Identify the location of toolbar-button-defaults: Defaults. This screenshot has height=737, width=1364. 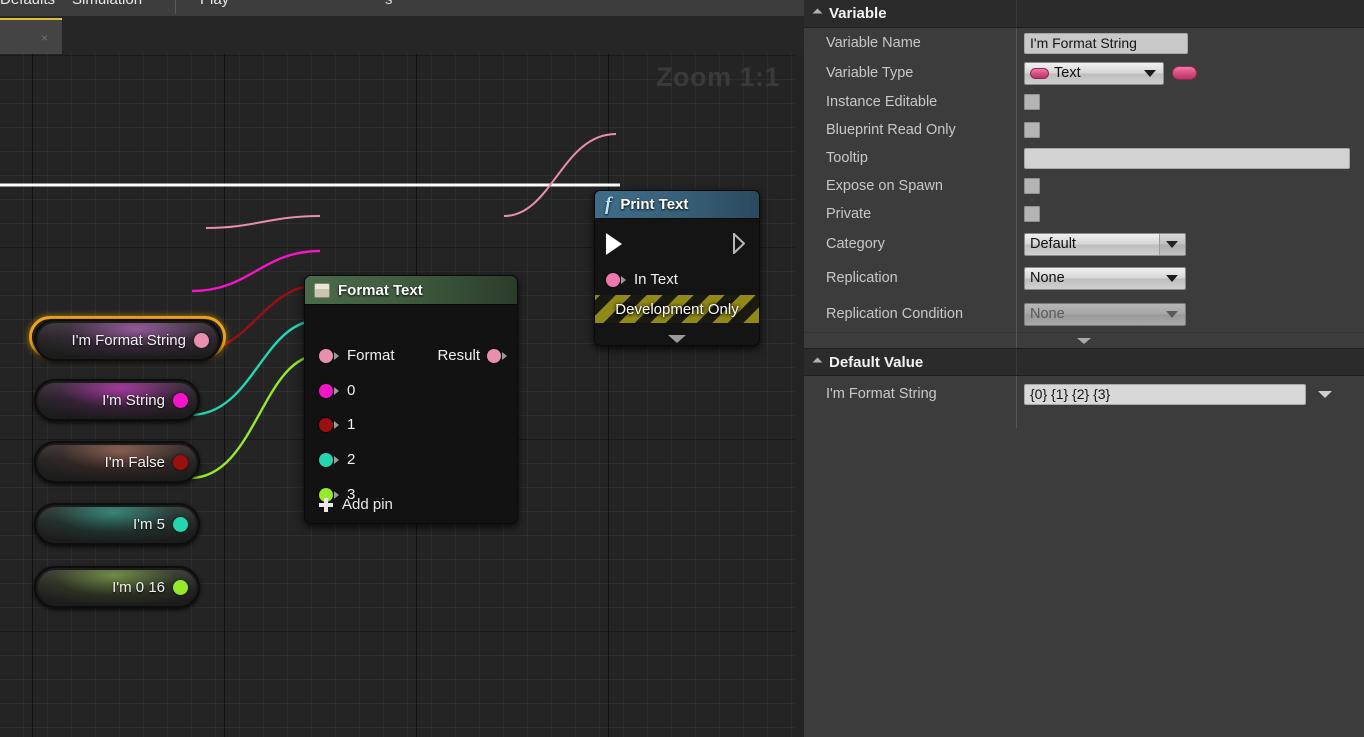
(27, 4).